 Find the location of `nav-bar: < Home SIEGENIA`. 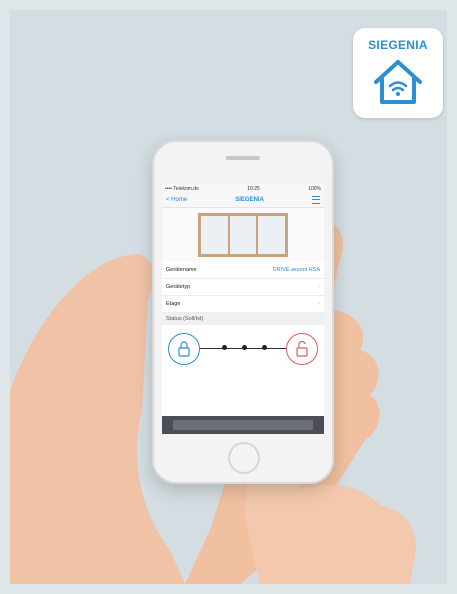

nav-bar: < Home SIEGENIA is located at coordinates (243, 200).